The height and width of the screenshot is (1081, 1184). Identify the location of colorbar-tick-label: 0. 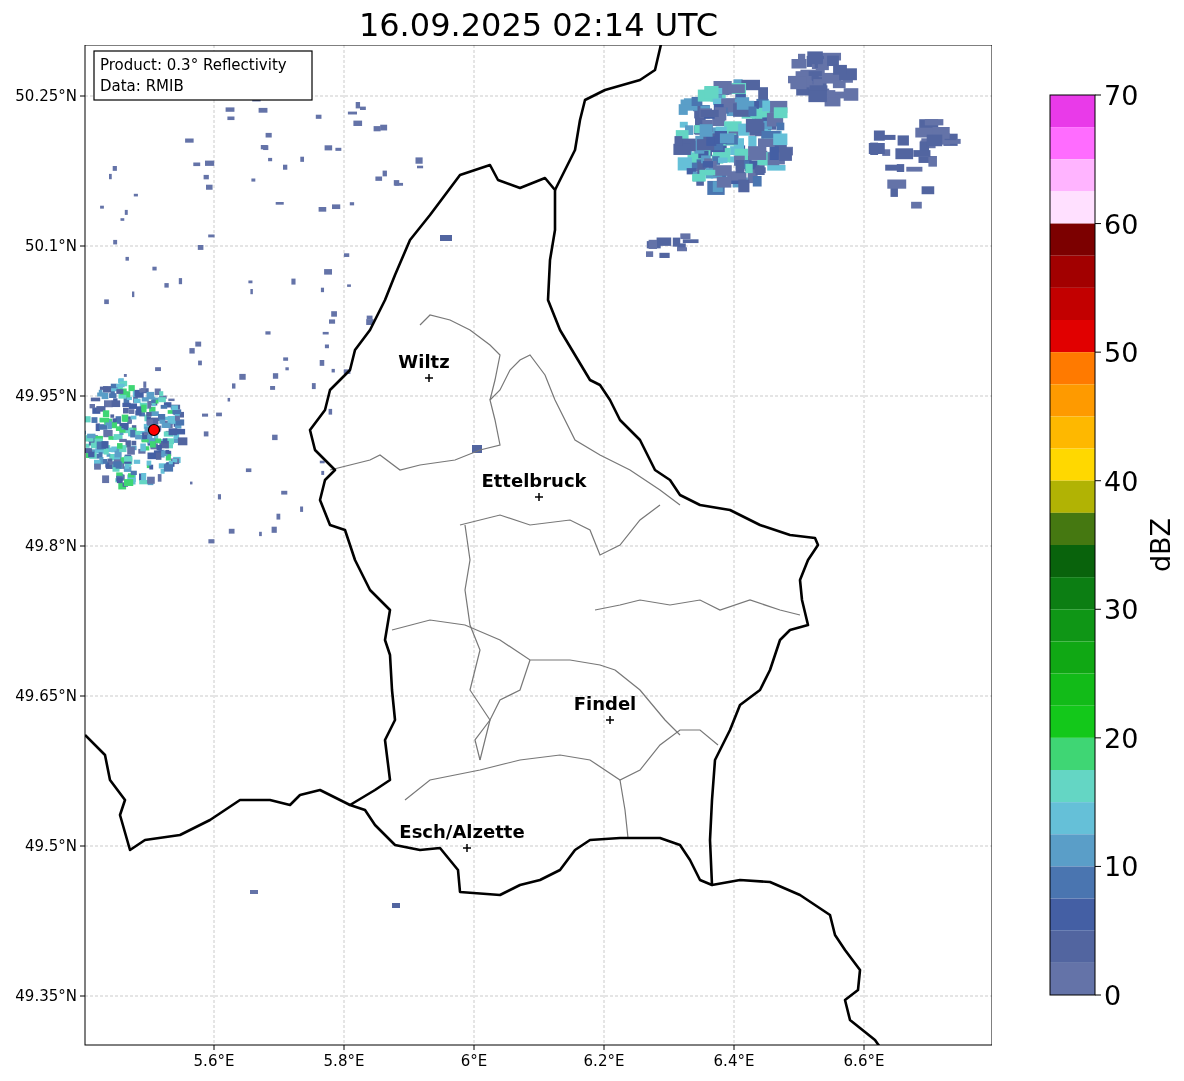
(1113, 995).